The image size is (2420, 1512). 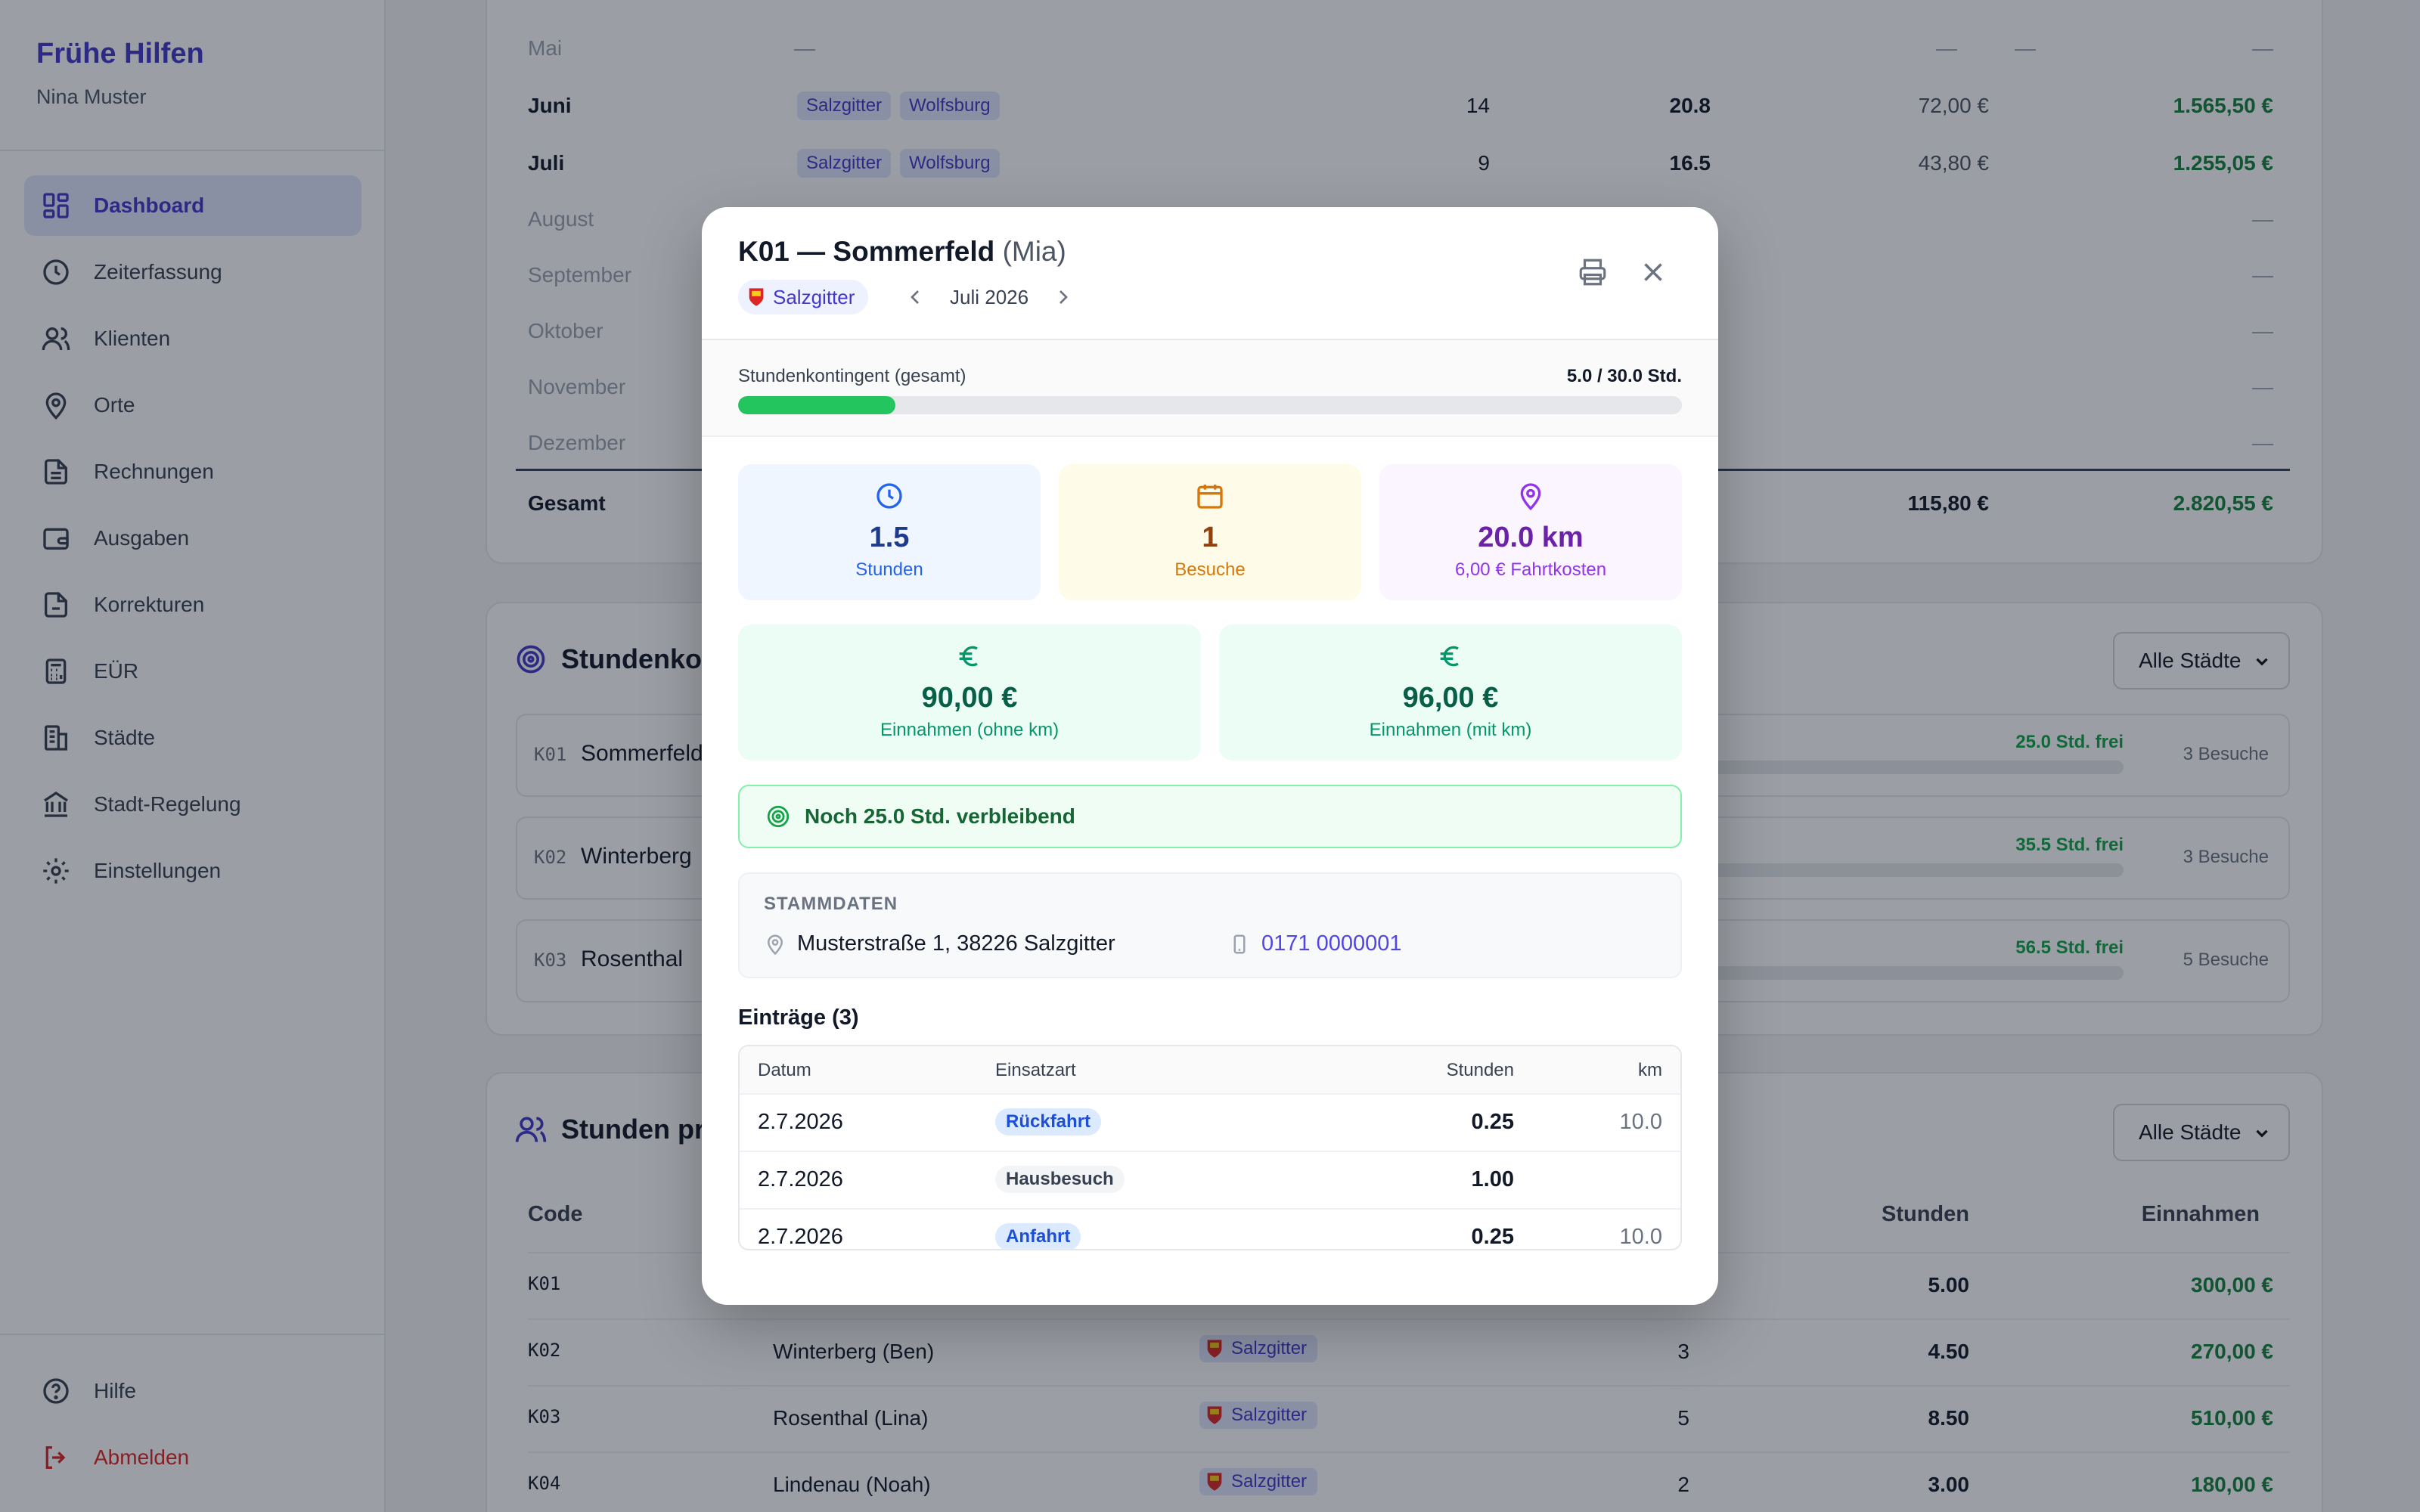 I want to click on printer-icon, so click(x=1592, y=272).